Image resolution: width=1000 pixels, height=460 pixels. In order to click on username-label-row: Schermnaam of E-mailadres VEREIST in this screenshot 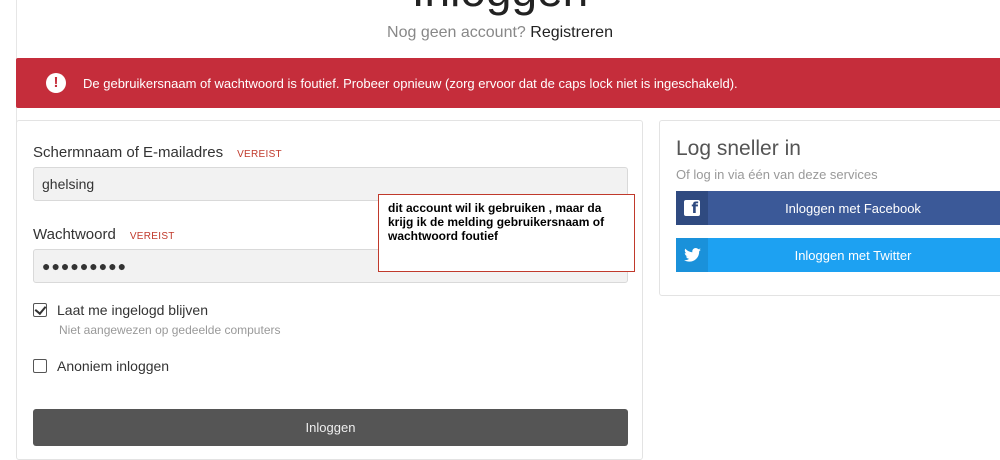, I will do `click(157, 152)`.